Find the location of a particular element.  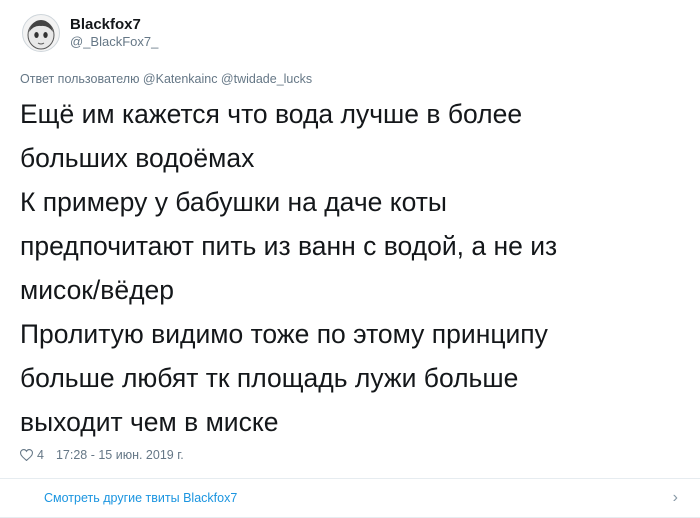

tweet-text-line: выходит чем в миске is located at coordinates (149, 422).